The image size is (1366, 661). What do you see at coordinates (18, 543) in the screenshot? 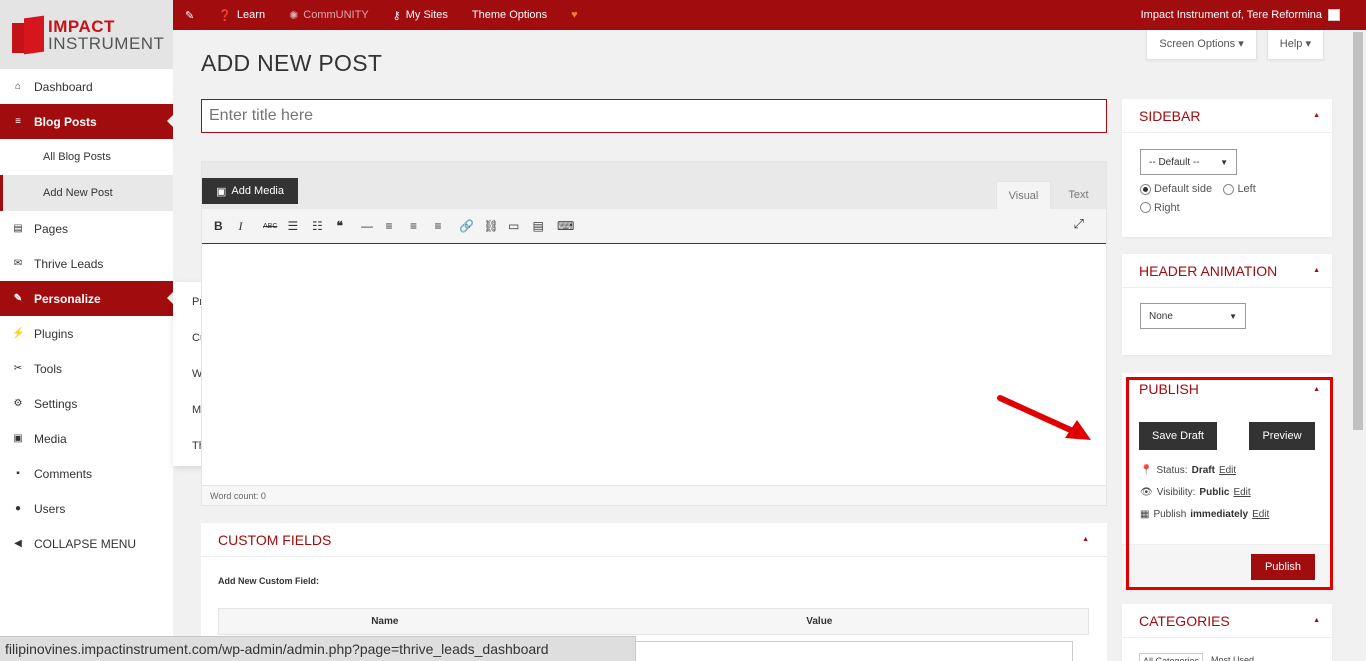
I see `collapse-icon: ◀` at bounding box center [18, 543].